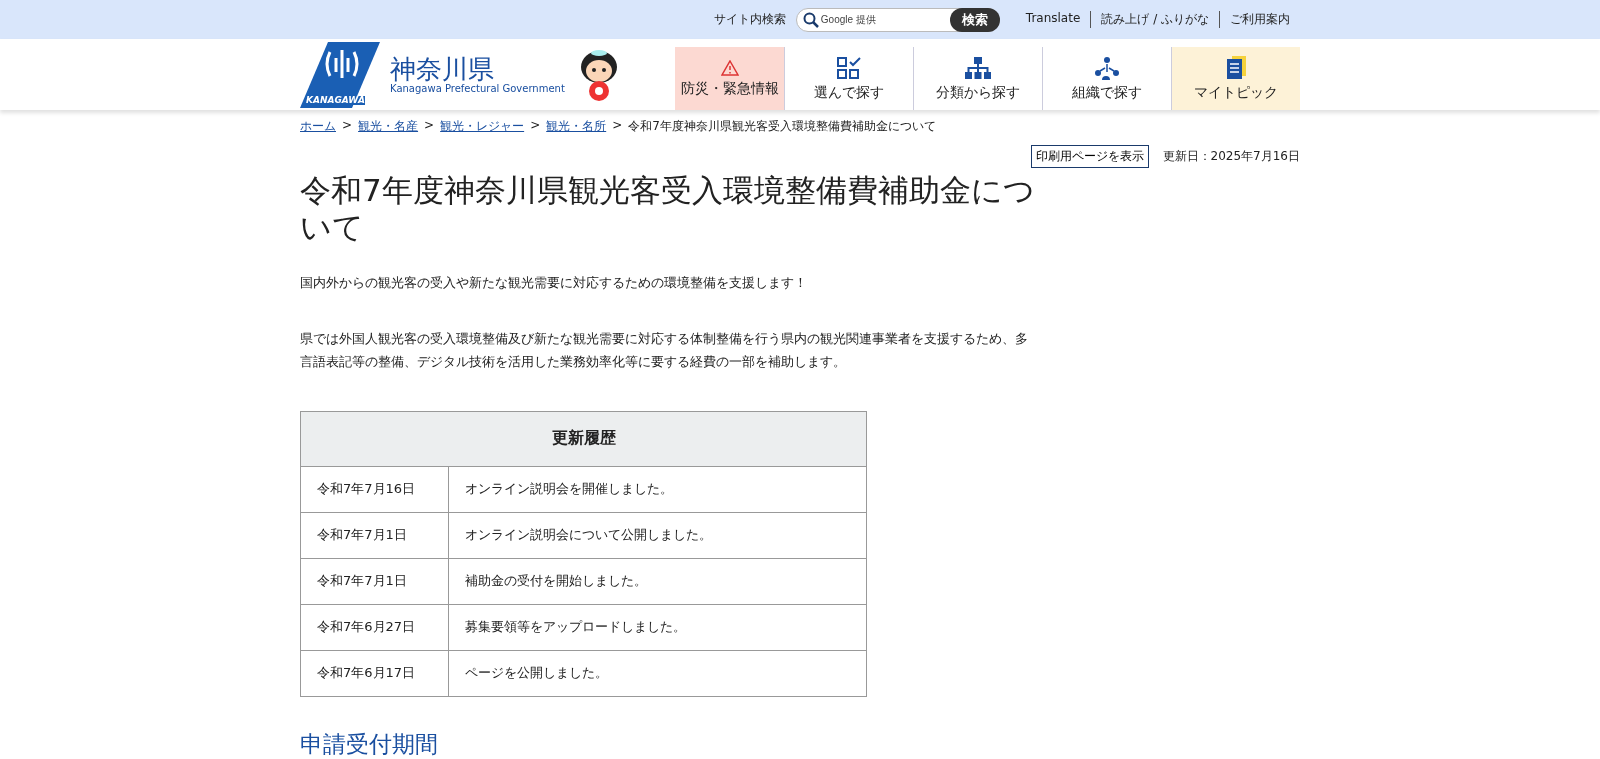 This screenshot has width=1600, height=759. What do you see at coordinates (374, 673) in the screenshot?
I see `date-cell: 令和7年6月17日` at bounding box center [374, 673].